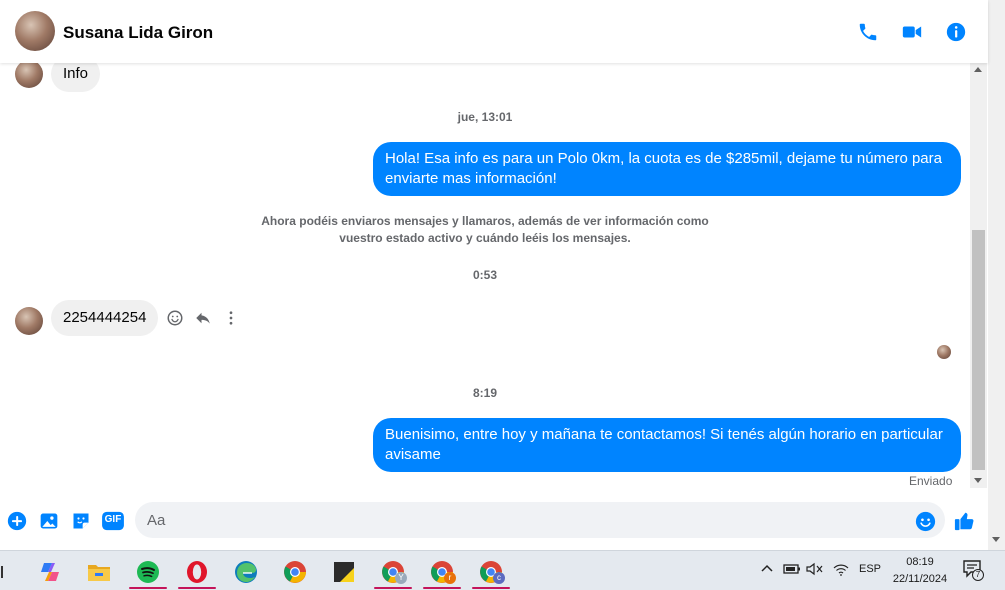  Describe the element at coordinates (978, 575) in the screenshot. I see `notification-count-badge: 7` at that location.